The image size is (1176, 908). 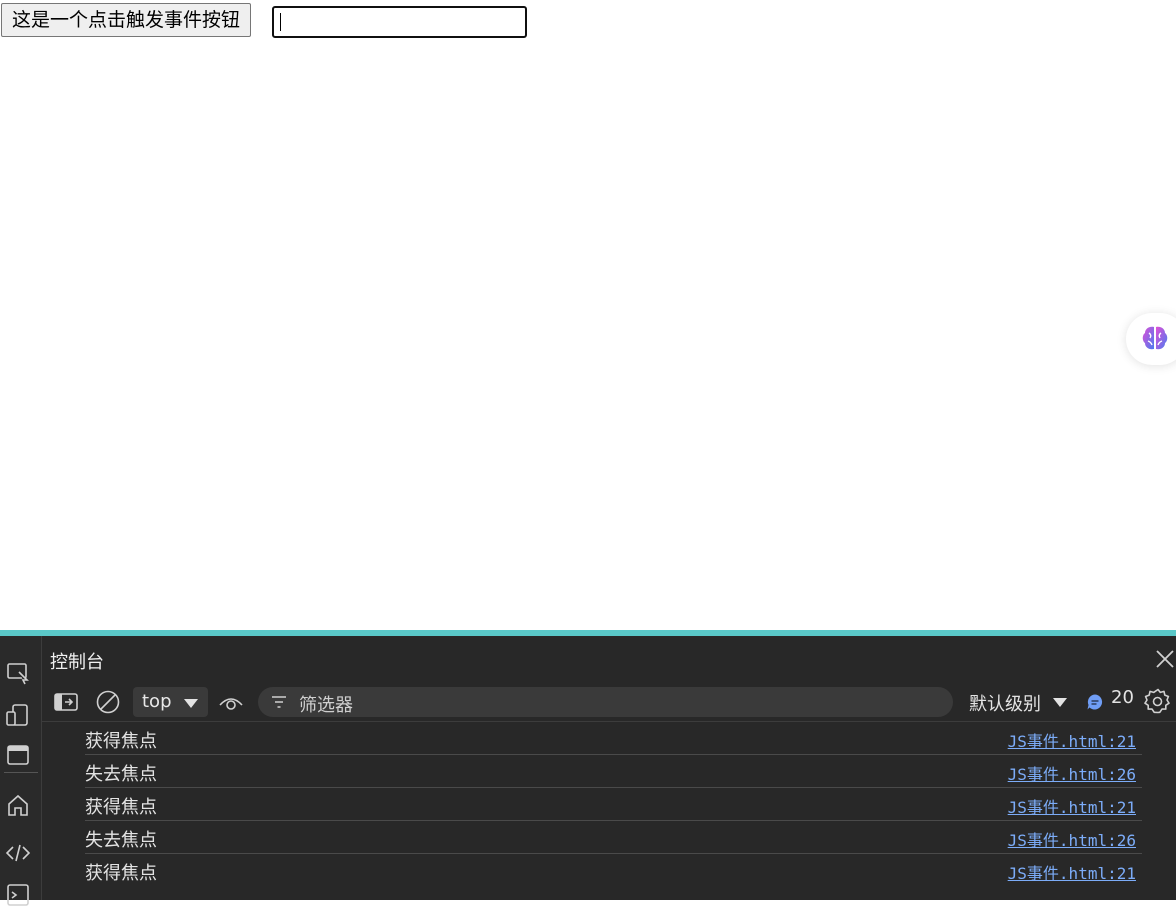 What do you see at coordinates (326, 705) in the screenshot?
I see `filter-placeholder: 筛选器` at bounding box center [326, 705].